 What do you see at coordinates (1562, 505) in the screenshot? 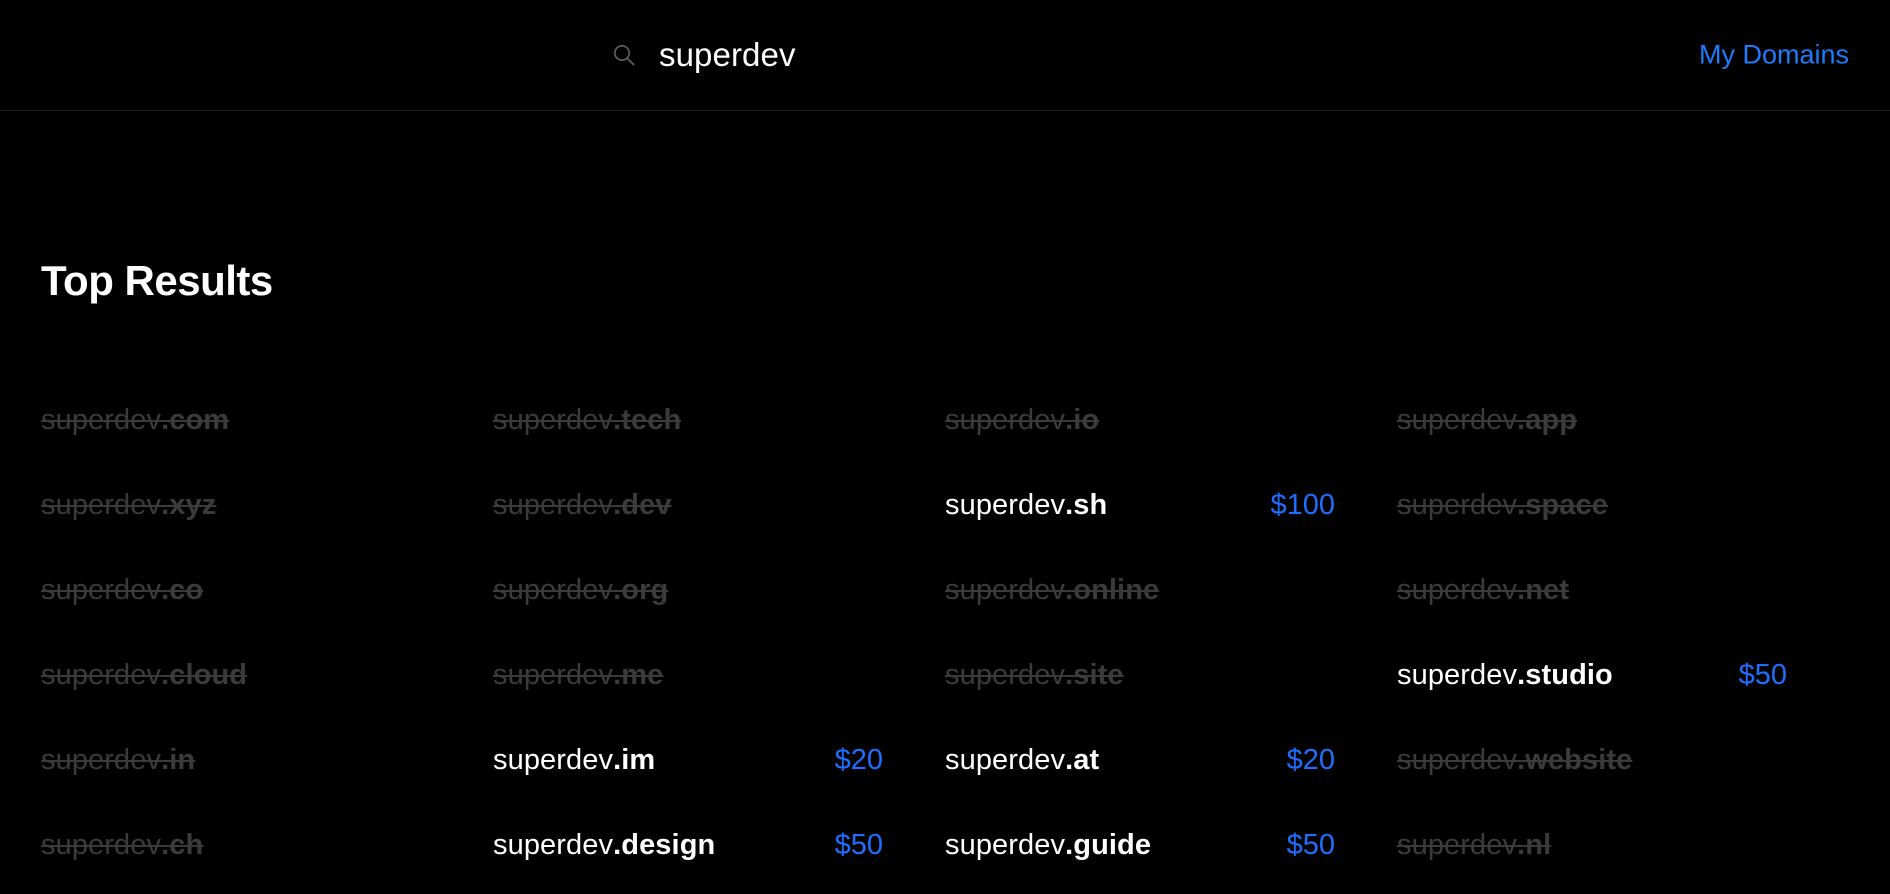
I see `domain-tld: .space` at bounding box center [1562, 505].